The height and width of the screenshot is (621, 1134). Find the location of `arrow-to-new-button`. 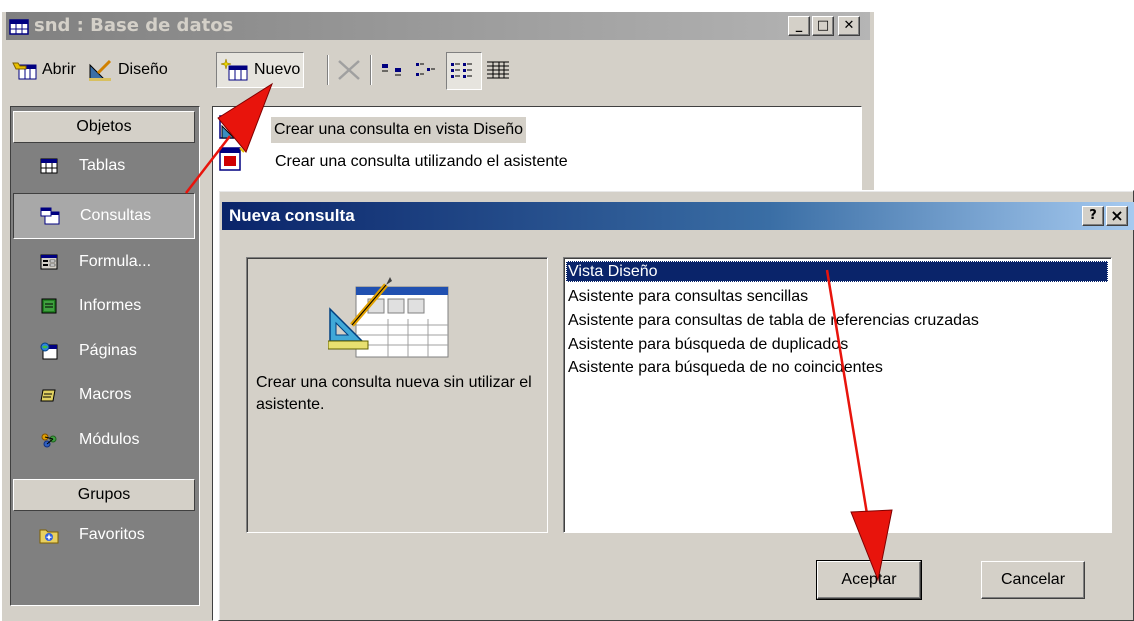

arrow-to-new-button is located at coordinates (229, 138).